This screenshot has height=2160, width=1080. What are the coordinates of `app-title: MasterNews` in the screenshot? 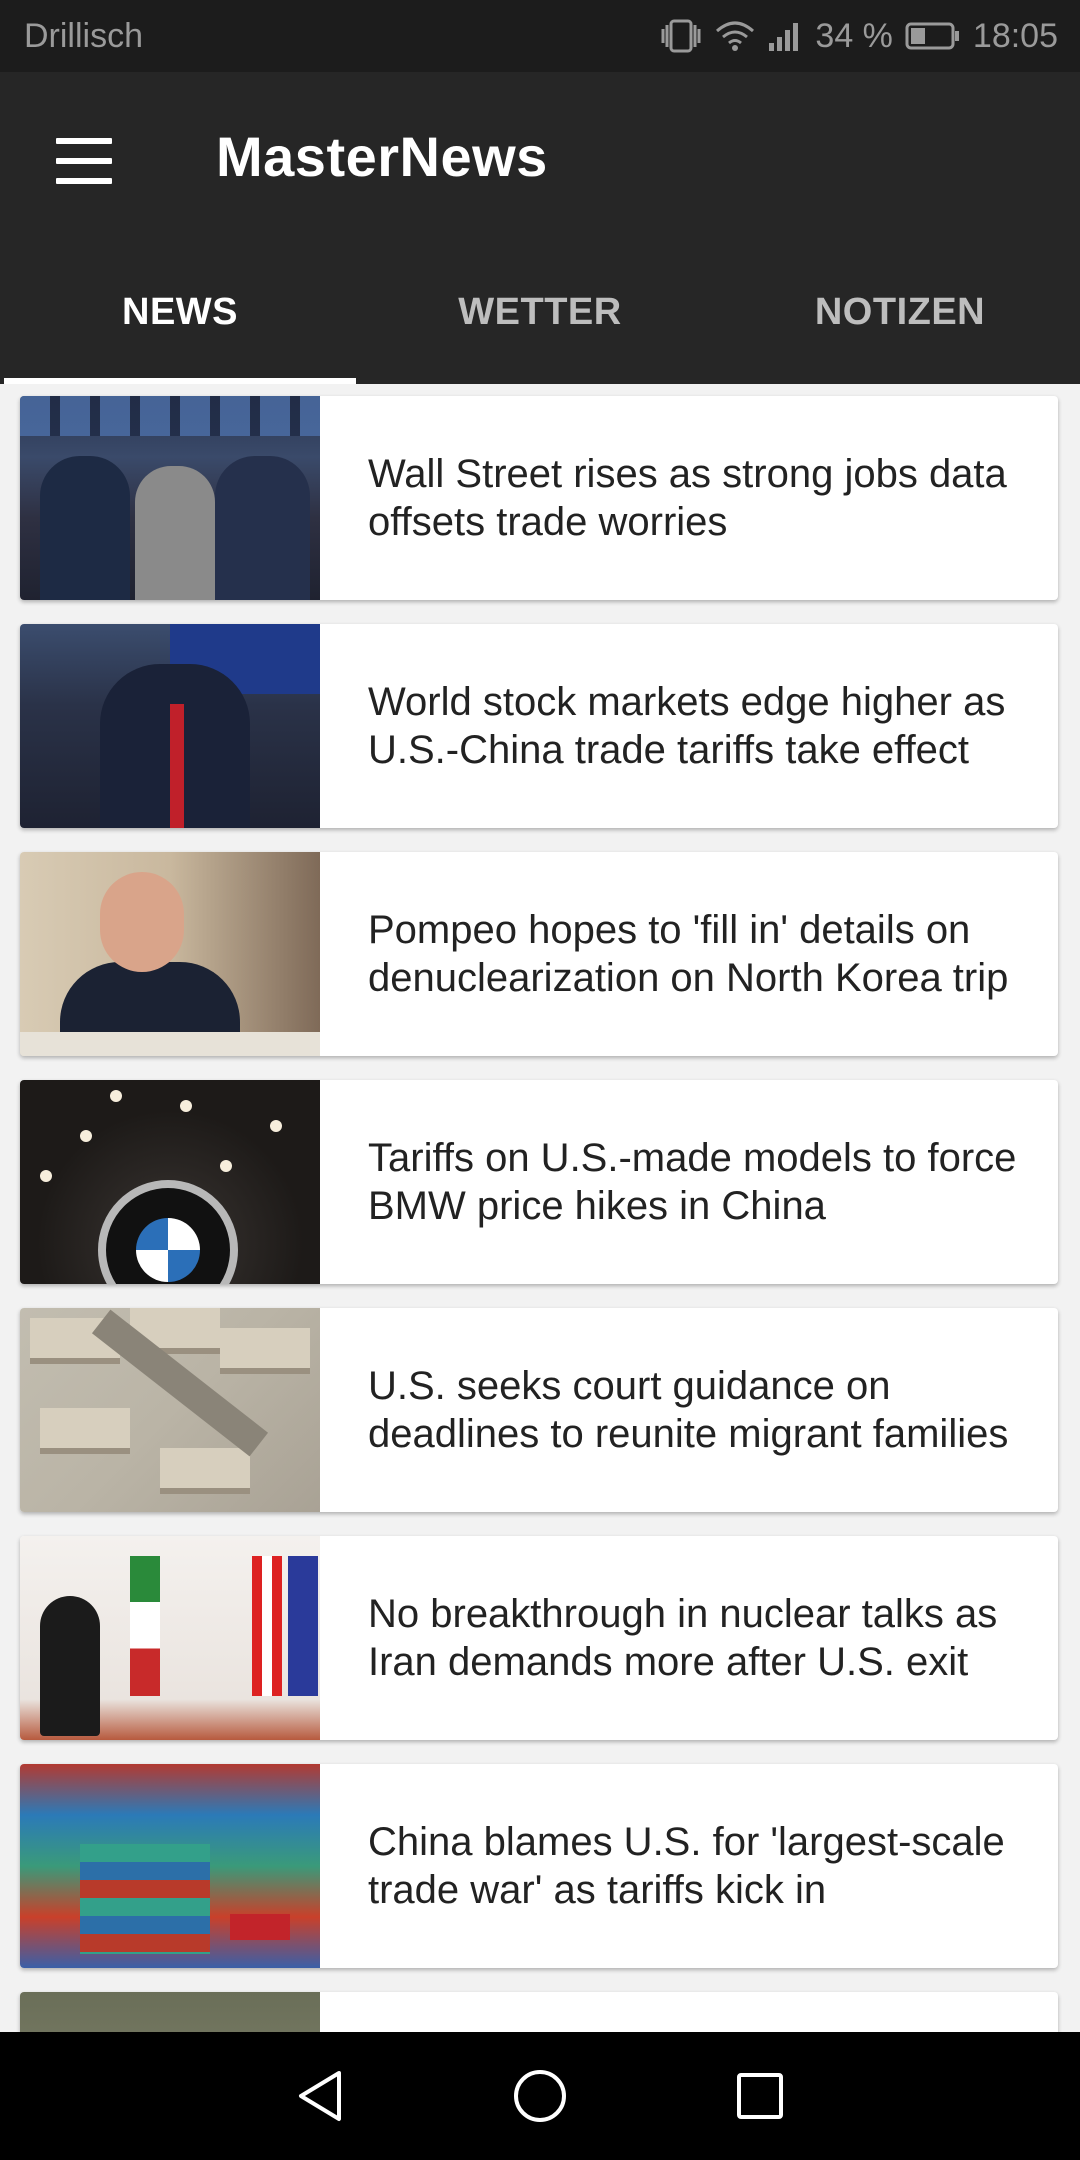 It's located at (382, 156).